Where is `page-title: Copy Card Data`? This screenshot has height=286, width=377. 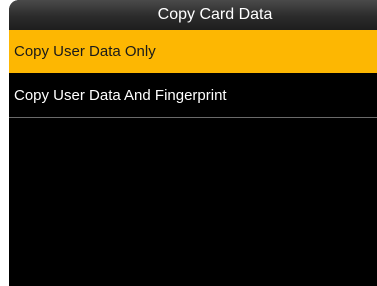 page-title: Copy Card Data is located at coordinates (215, 14).